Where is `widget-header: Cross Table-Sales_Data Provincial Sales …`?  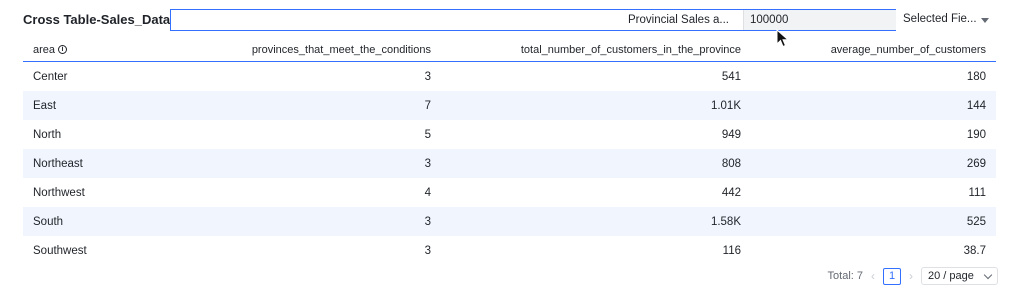 widget-header: Cross Table-Sales_Data Provincial Sales … is located at coordinates (512, 28).